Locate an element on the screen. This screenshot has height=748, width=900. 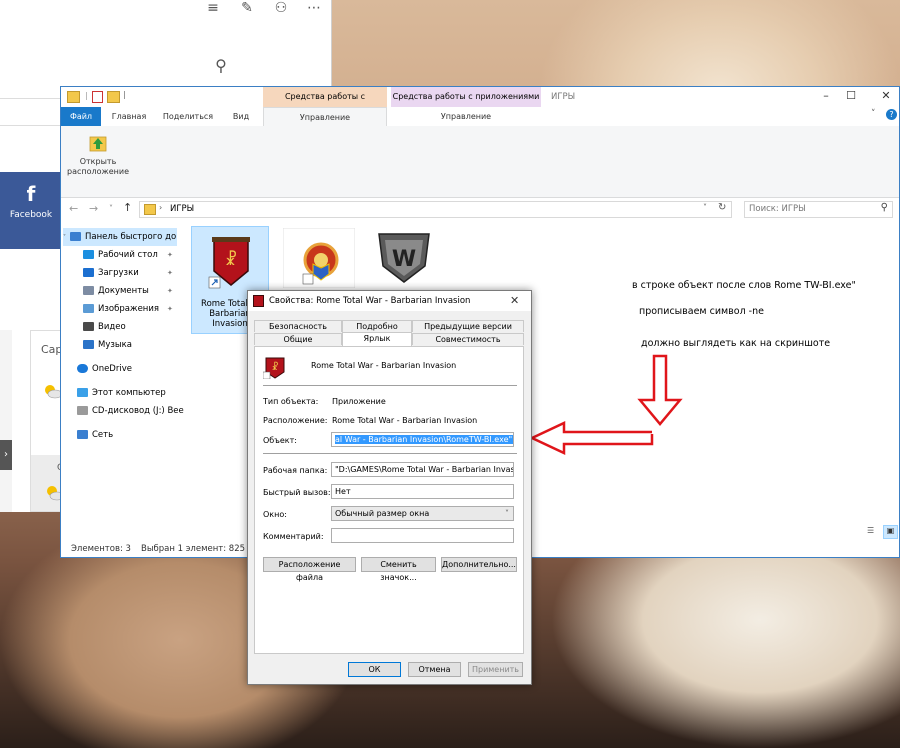
tab-manage-shortcut: Управление is located at coordinates (325, 116).